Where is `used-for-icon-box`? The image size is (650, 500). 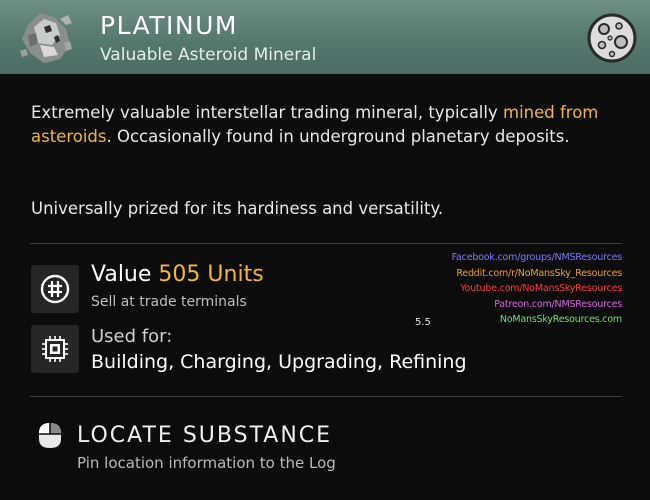
used-for-icon-box is located at coordinates (55, 349).